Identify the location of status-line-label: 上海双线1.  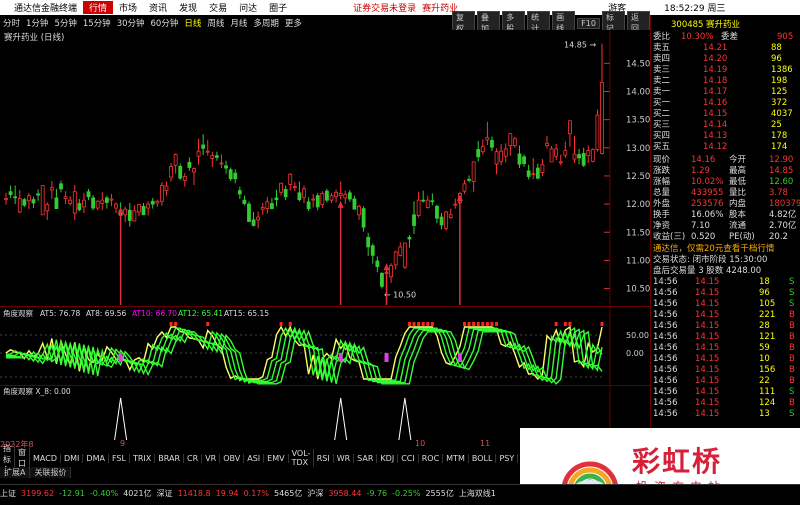
(477, 493).